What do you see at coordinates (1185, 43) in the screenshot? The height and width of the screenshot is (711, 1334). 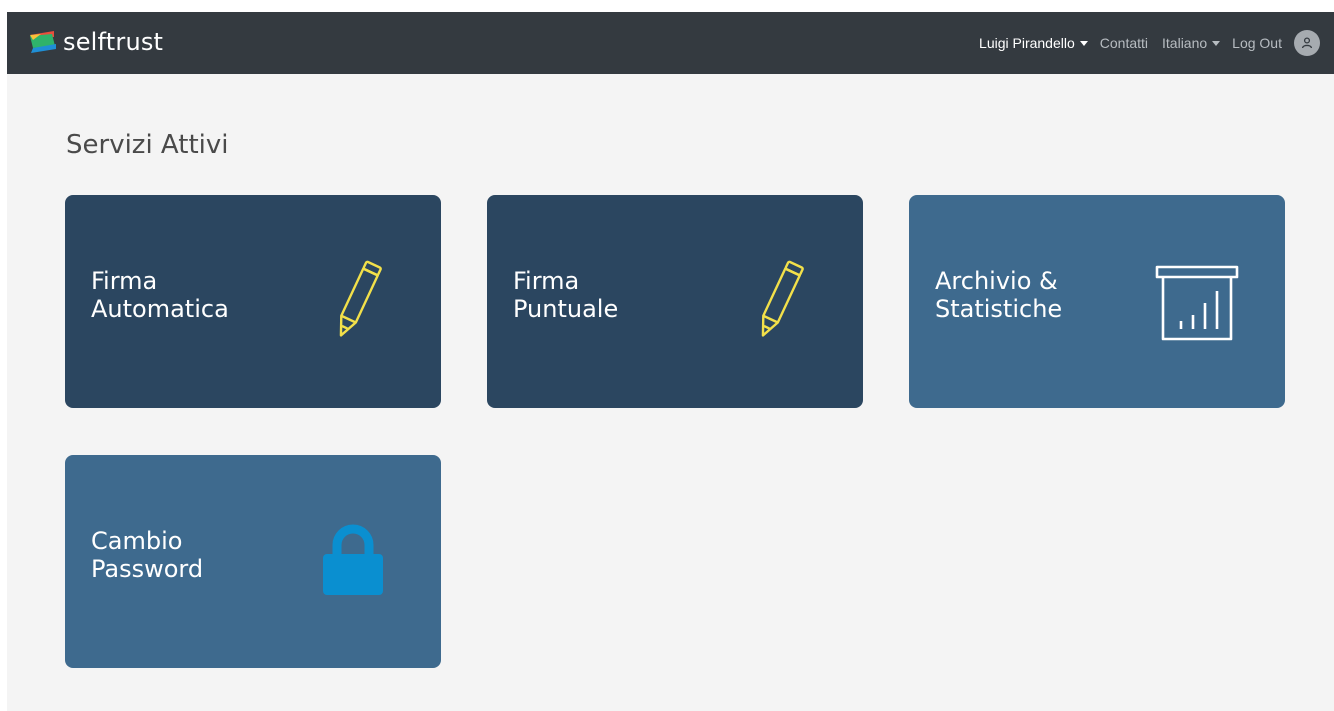 I see `language-label: Italiano` at bounding box center [1185, 43].